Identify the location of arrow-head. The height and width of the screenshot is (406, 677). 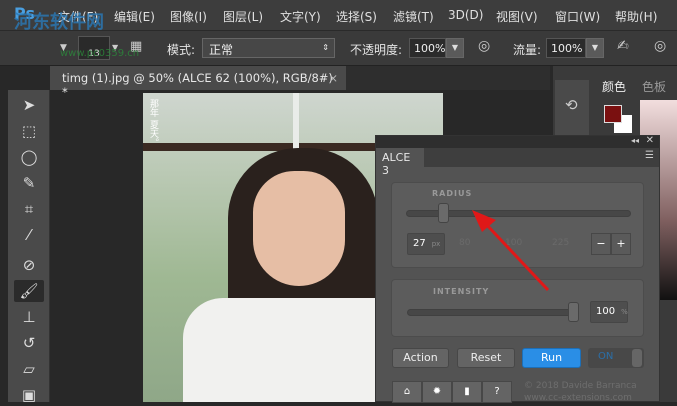
(484, 221).